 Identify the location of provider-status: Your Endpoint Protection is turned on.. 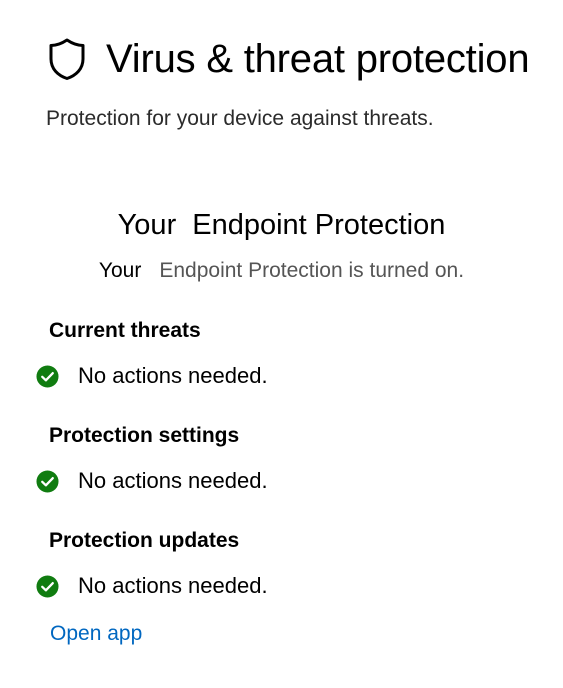
(281, 271).